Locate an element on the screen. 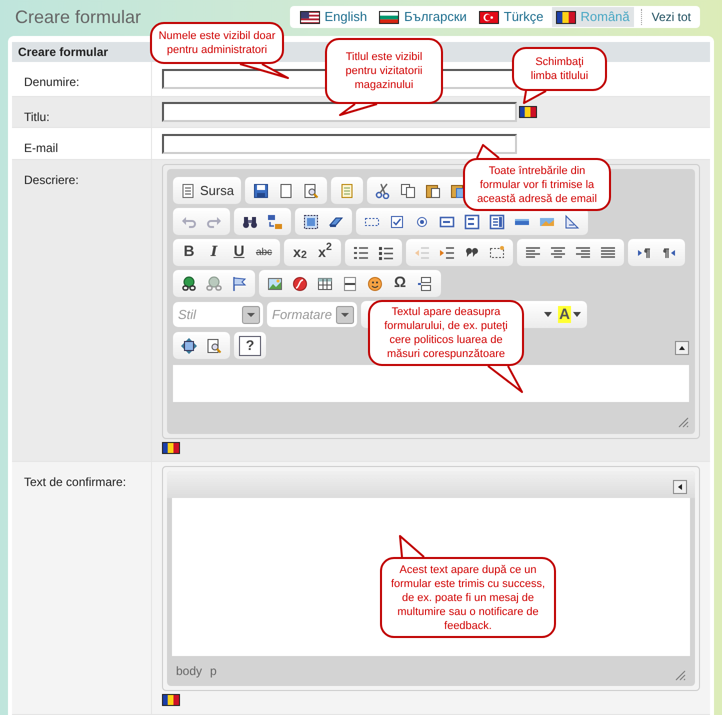  field-label: Text de confirmare: is located at coordinates (75, 482).